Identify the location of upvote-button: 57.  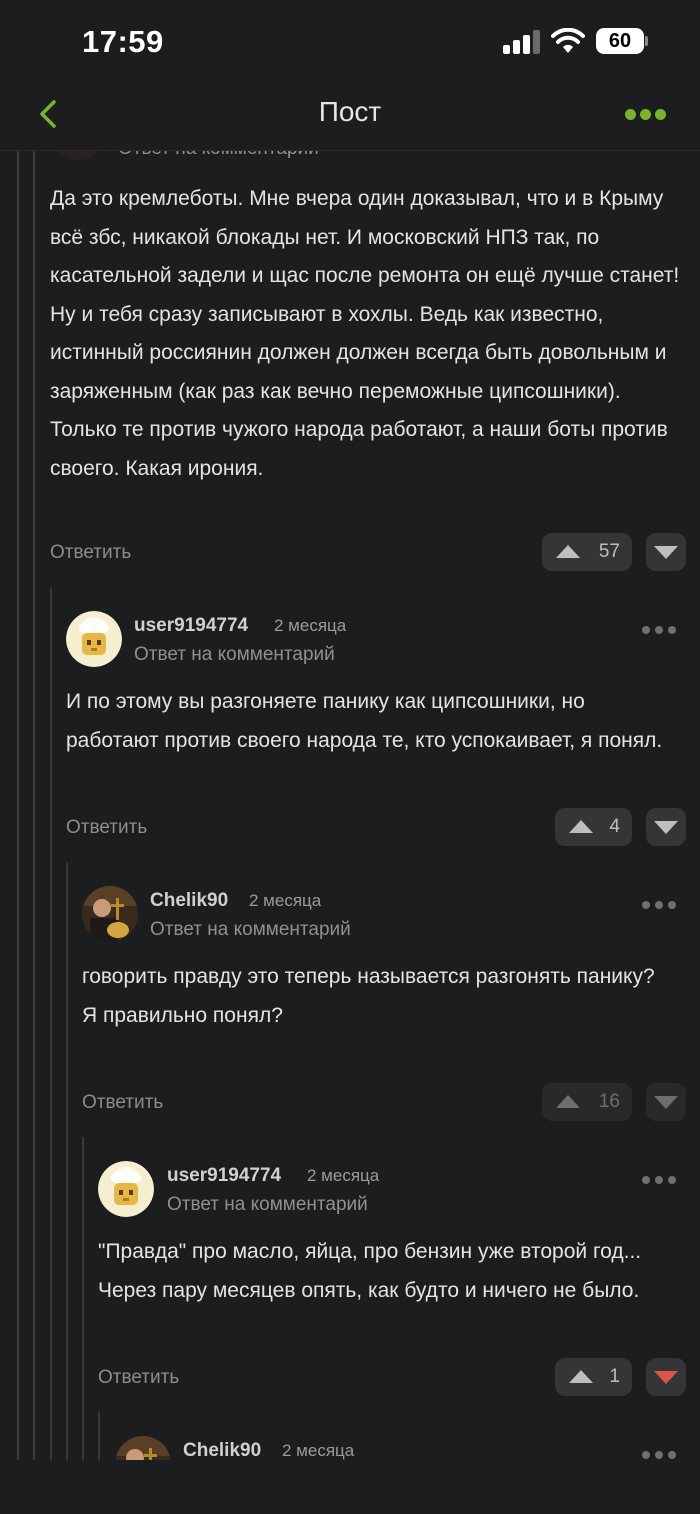
(587, 552).